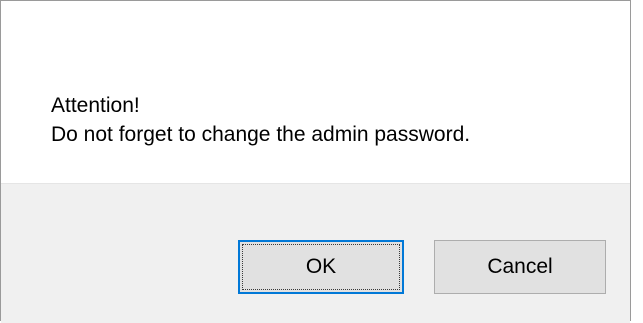 The height and width of the screenshot is (323, 643). I want to click on ok-button-label: OK, so click(321, 266).